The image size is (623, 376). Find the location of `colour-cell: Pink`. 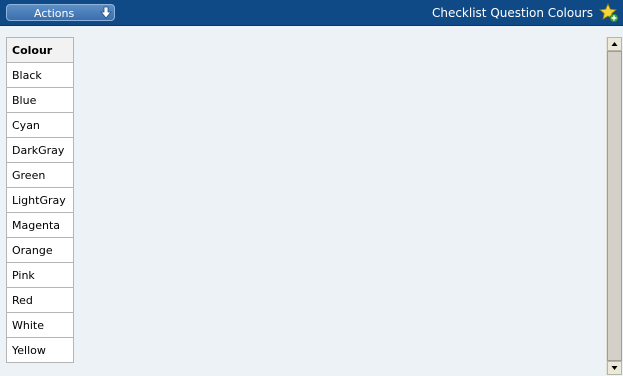

colour-cell: Pink is located at coordinates (40, 275).